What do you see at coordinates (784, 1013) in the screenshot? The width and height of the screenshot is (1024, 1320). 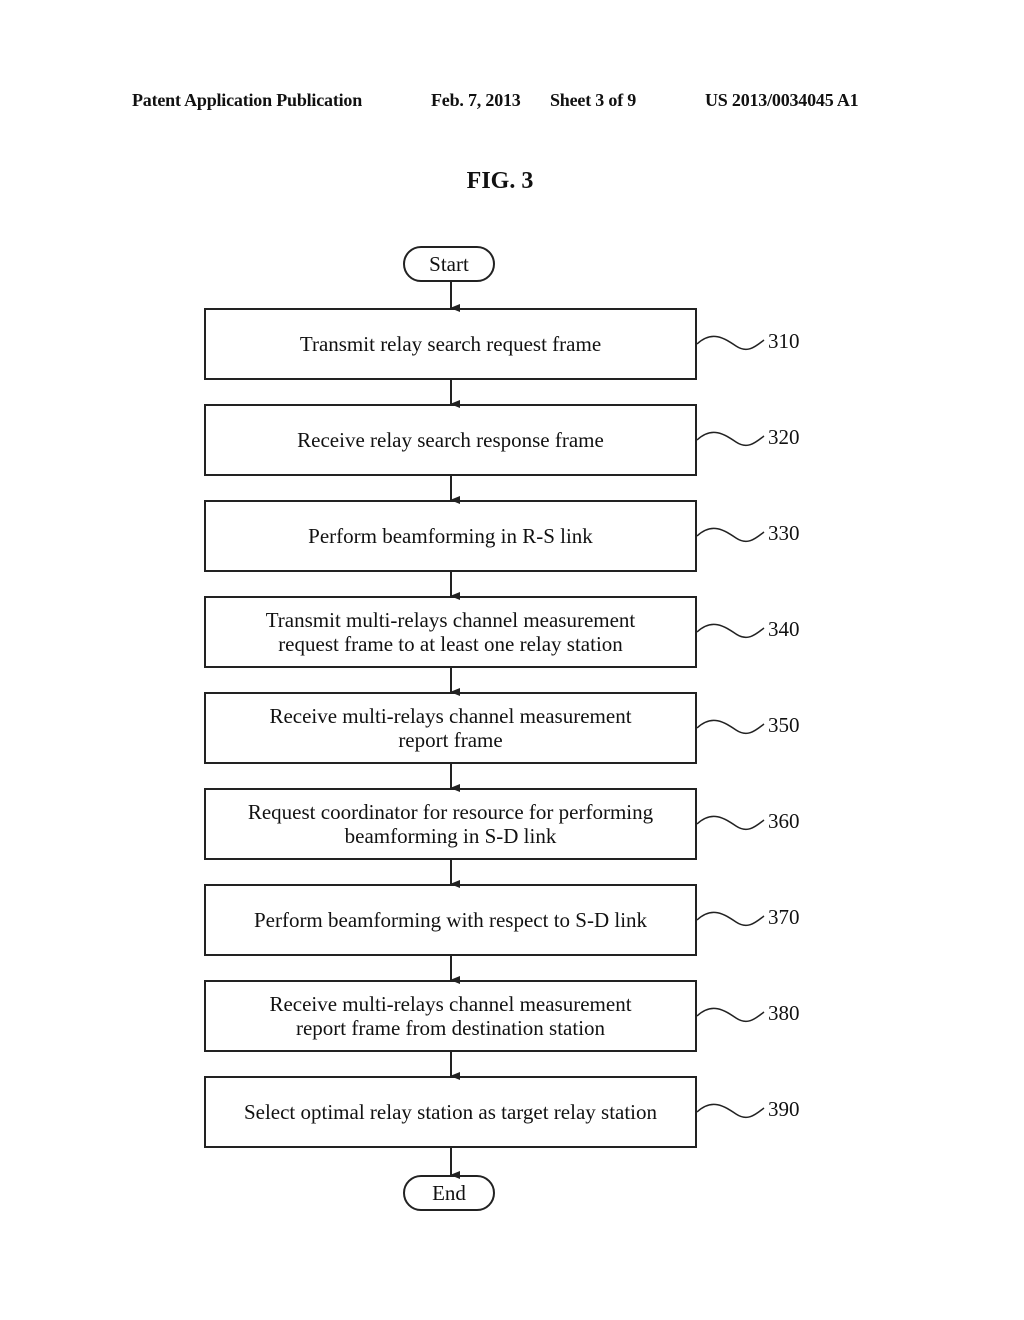 I see `reference-number: 380` at bounding box center [784, 1013].